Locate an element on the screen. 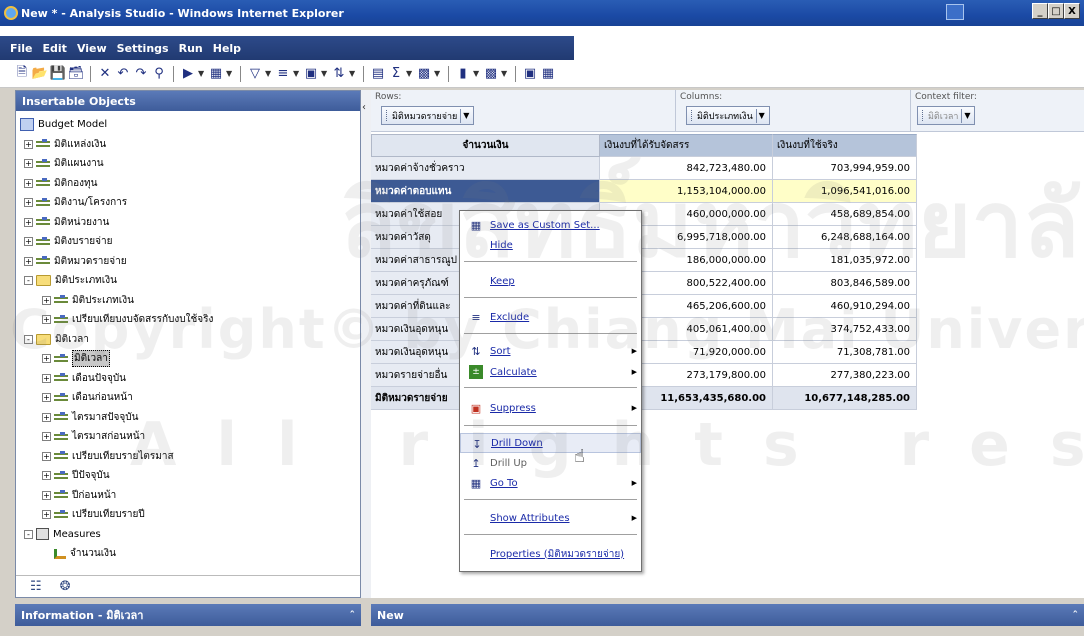 This screenshot has width=1084, height=636. menu-item-hide: Hide is located at coordinates (550, 245).